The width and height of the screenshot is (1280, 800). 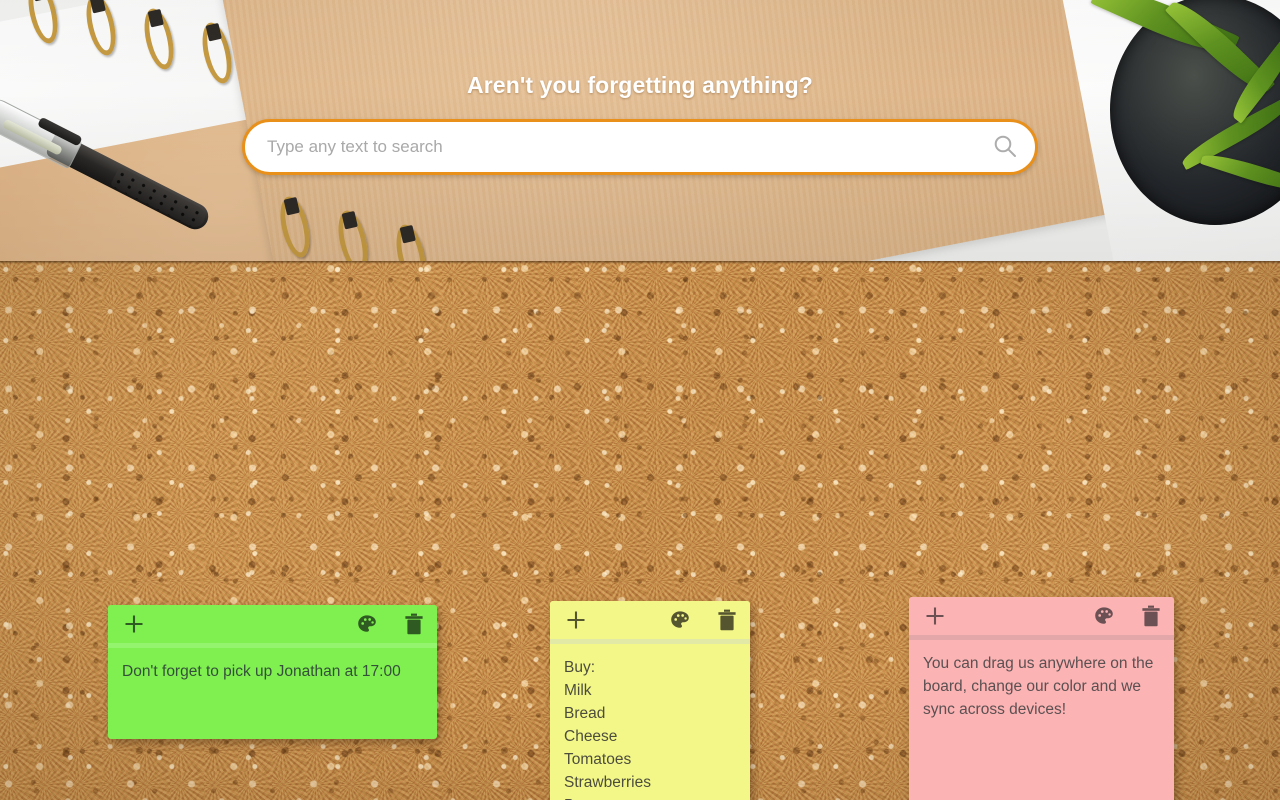 What do you see at coordinates (640, 262) in the screenshot?
I see `board-top-edge` at bounding box center [640, 262].